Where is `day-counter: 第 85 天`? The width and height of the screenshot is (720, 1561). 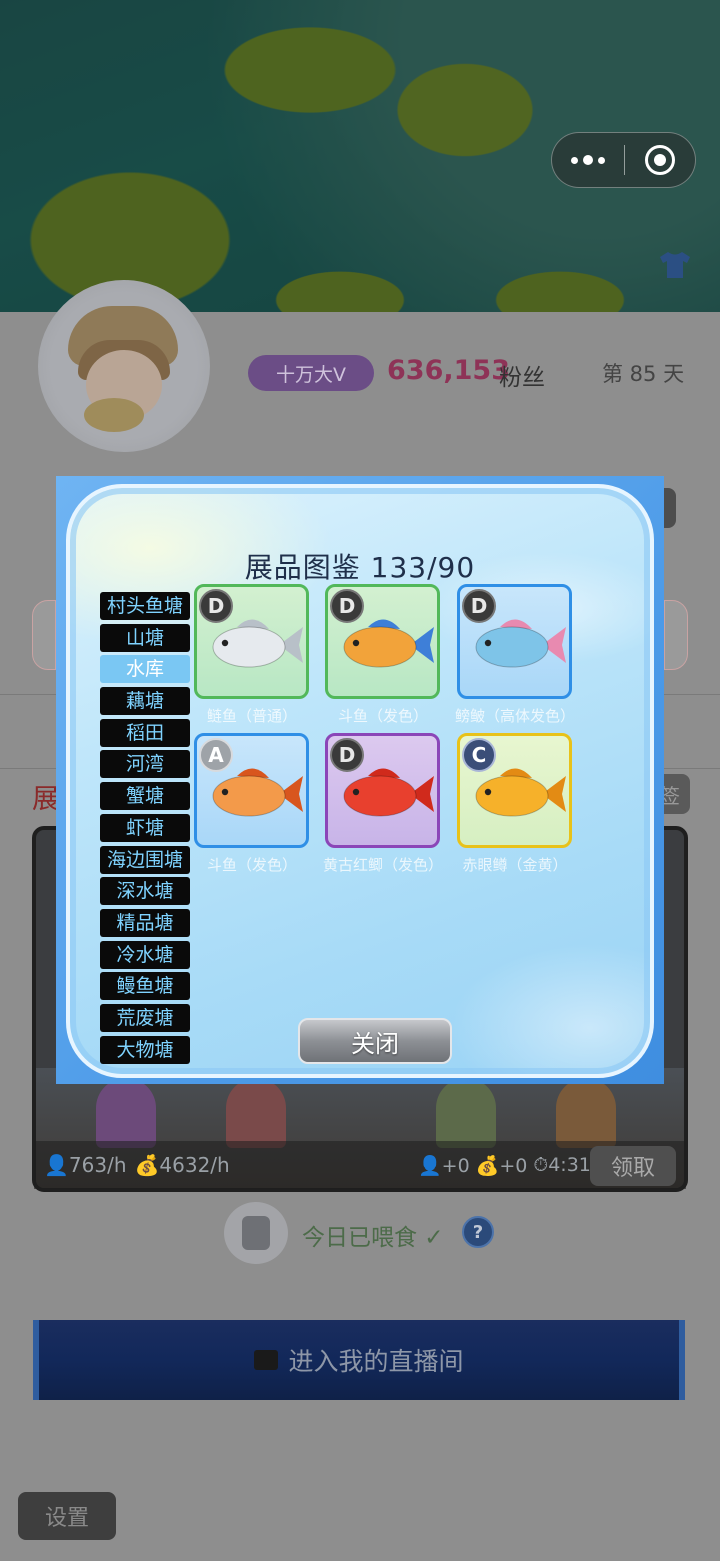 day-counter: 第 85 天 is located at coordinates (643, 374).